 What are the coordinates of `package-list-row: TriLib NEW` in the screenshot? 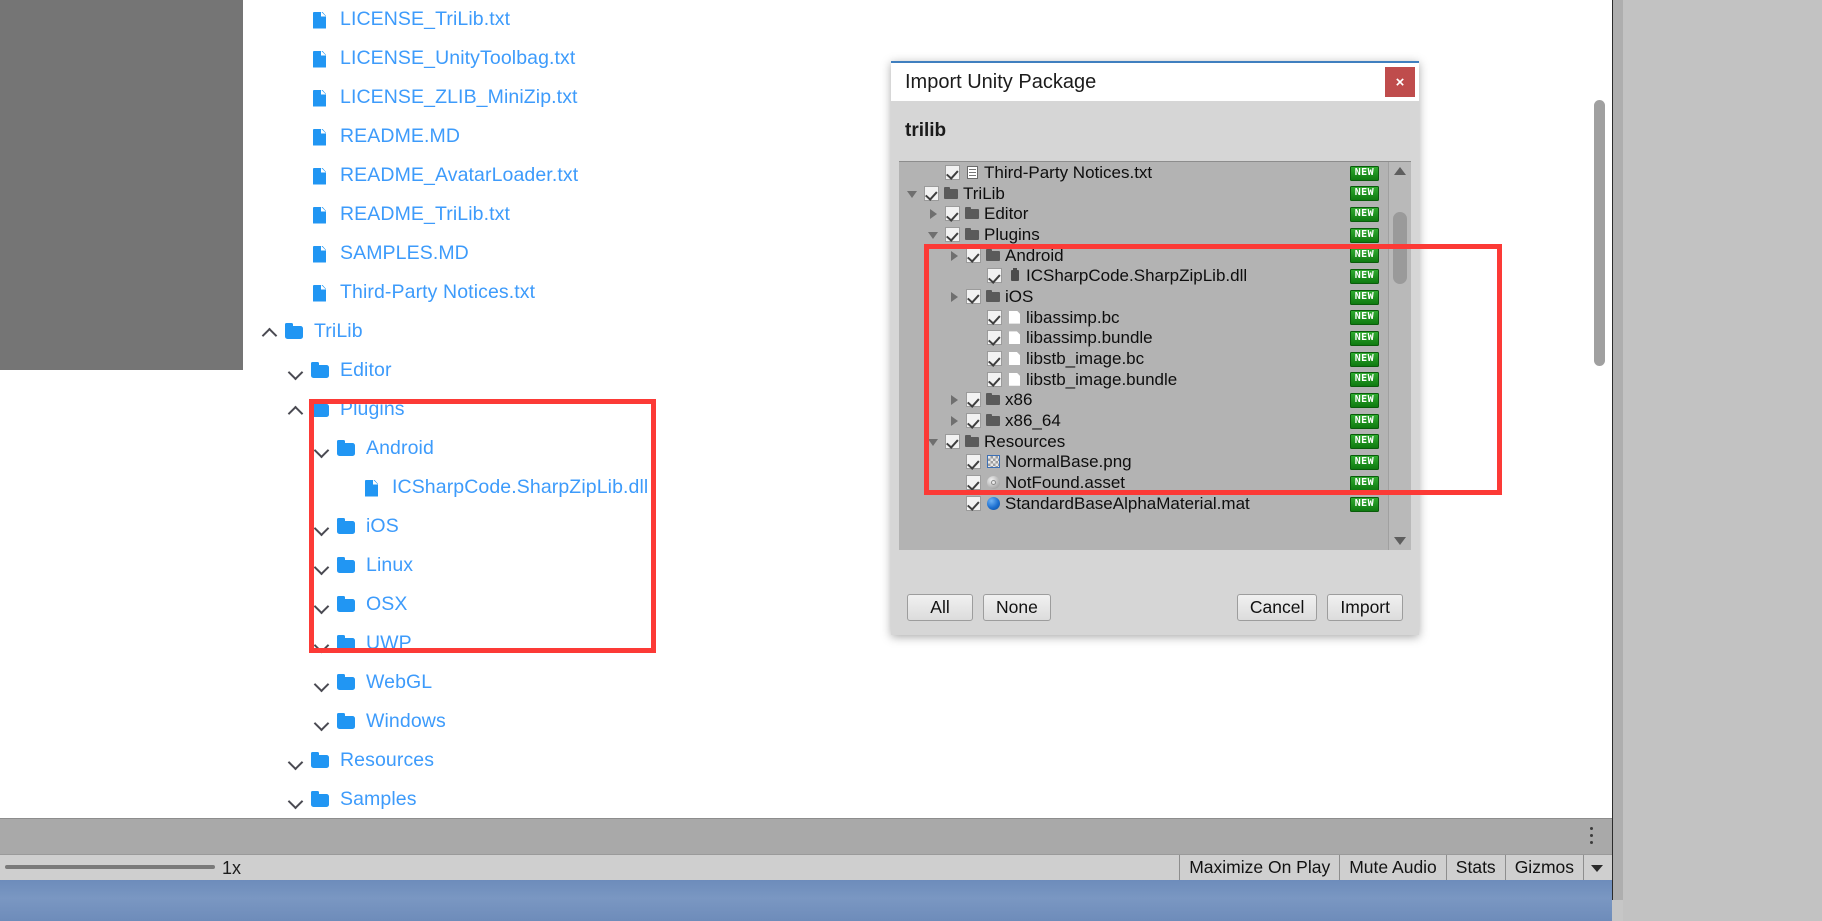 It's located at (1144, 193).